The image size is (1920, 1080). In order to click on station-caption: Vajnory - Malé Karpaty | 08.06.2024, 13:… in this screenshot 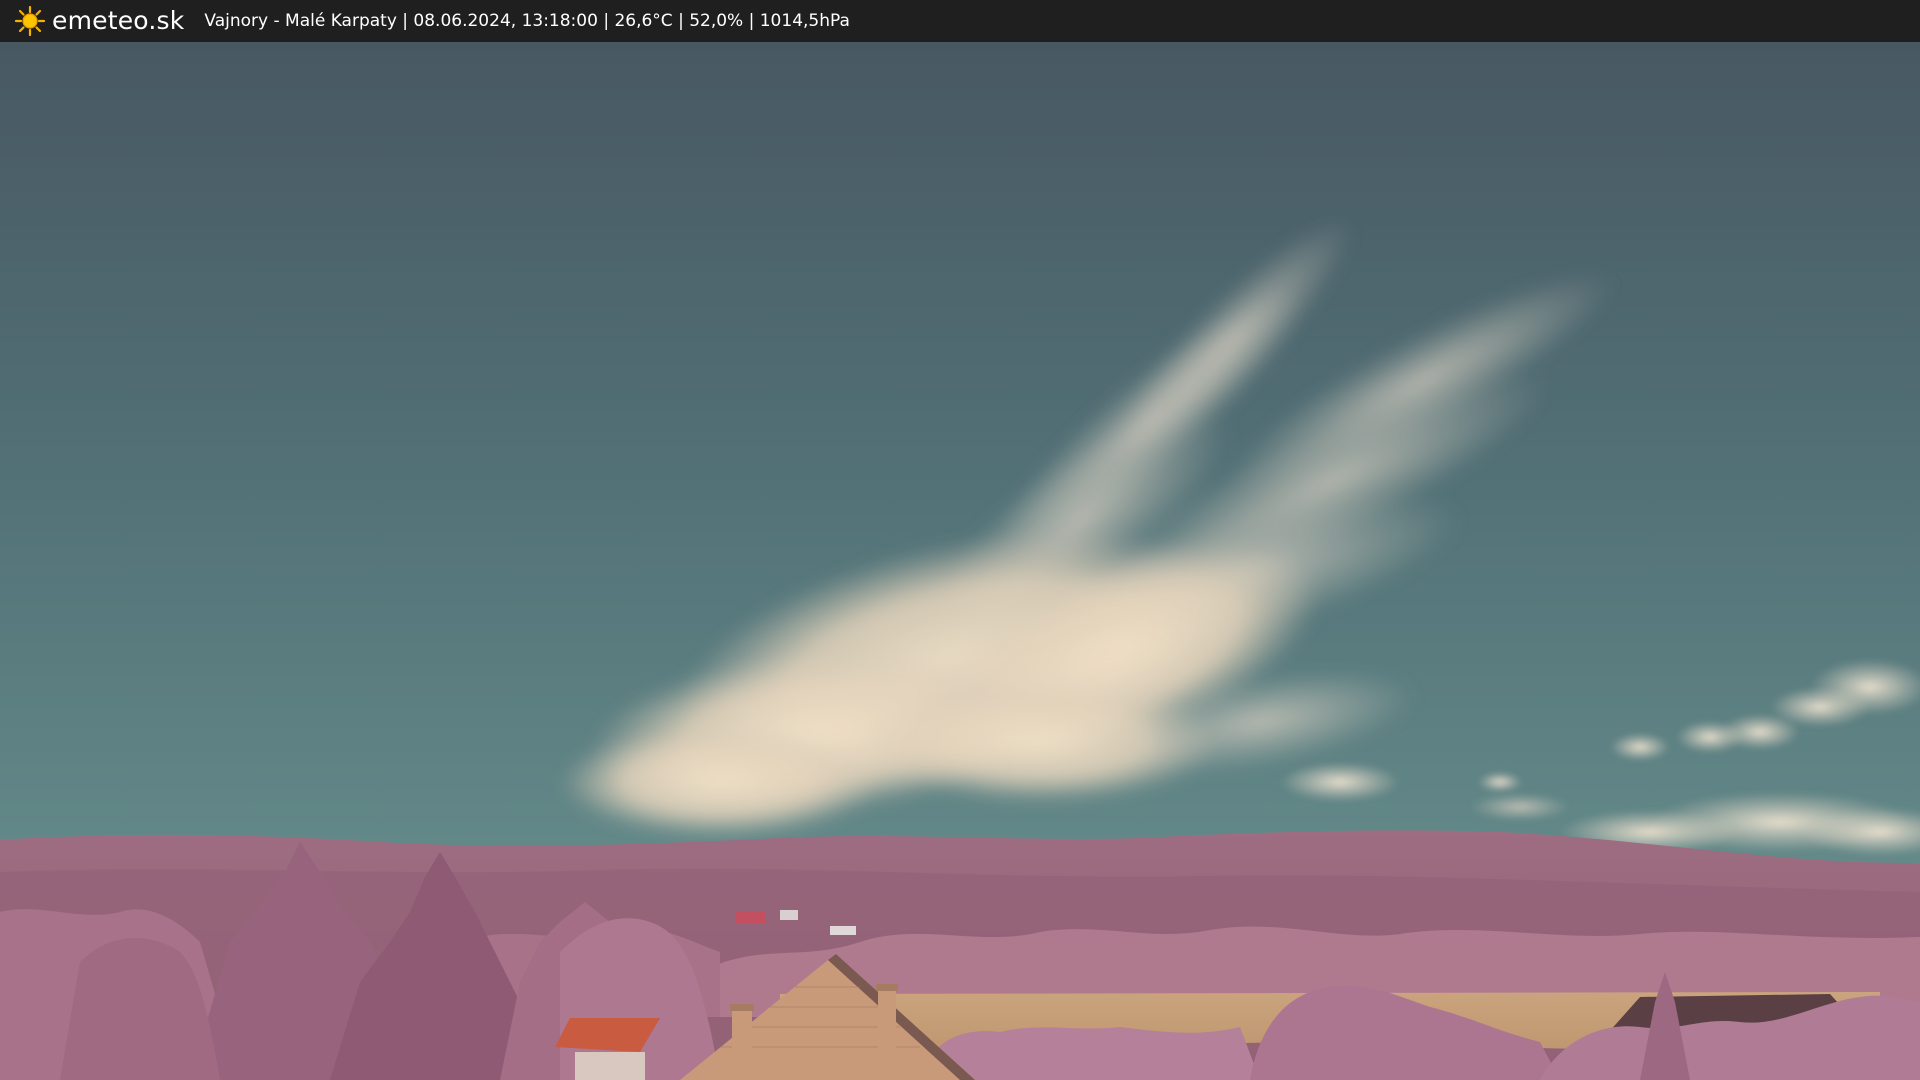, I will do `click(527, 21)`.